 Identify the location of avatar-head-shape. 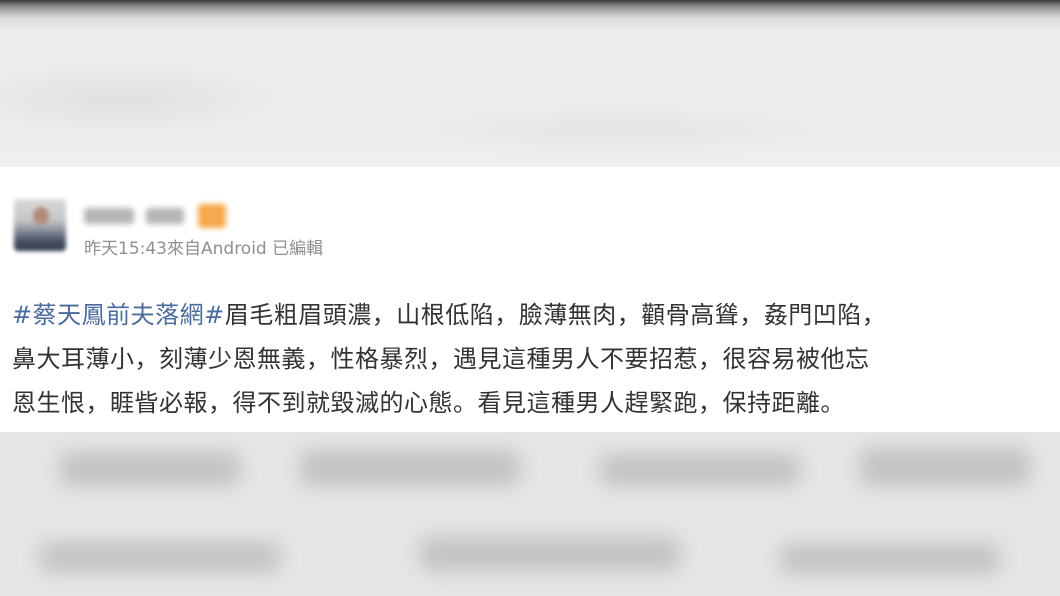
(41, 216).